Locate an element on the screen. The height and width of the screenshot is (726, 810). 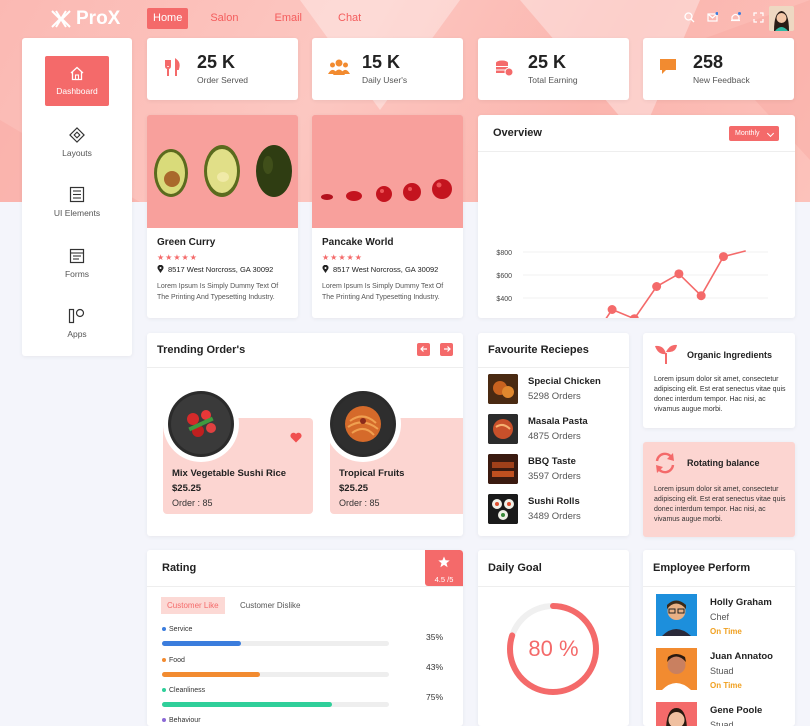
recipe-item: Sushi Rolls 3489 Orders is located at coordinates (555, 510).